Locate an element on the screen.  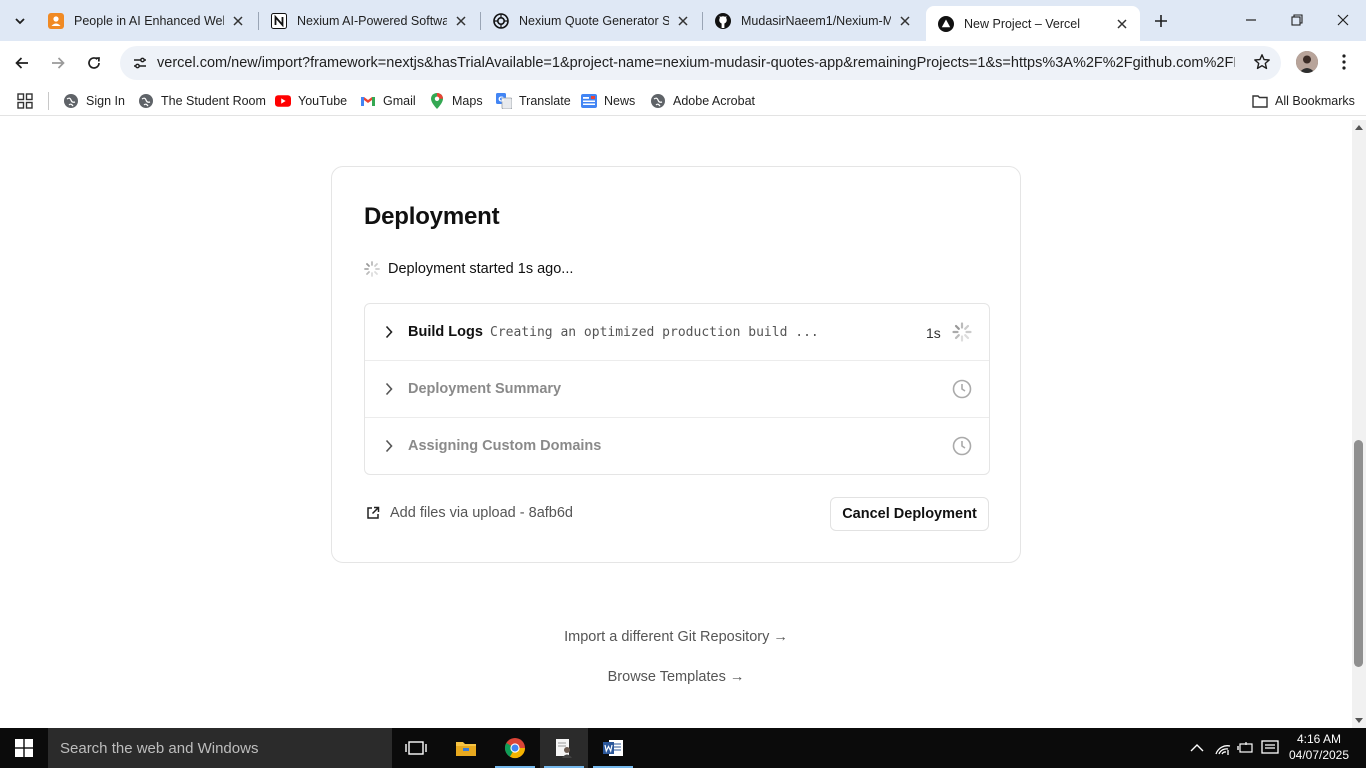
start-button is located at coordinates (24, 748).